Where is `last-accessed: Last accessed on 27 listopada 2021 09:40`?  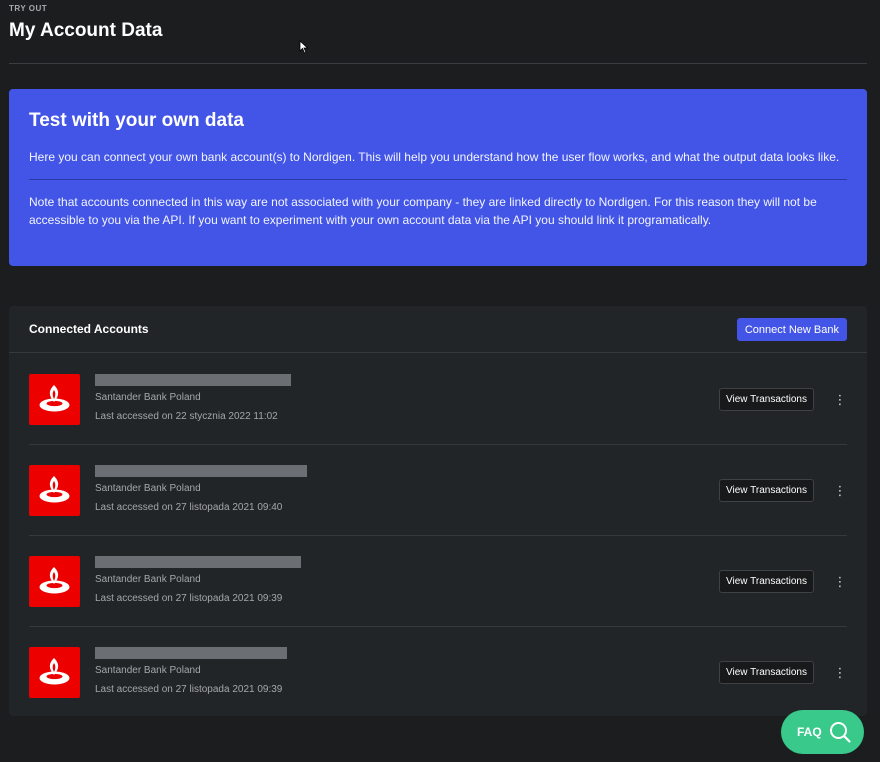 last-accessed: Last accessed on 27 listopada 2021 09:40 is located at coordinates (189, 507).